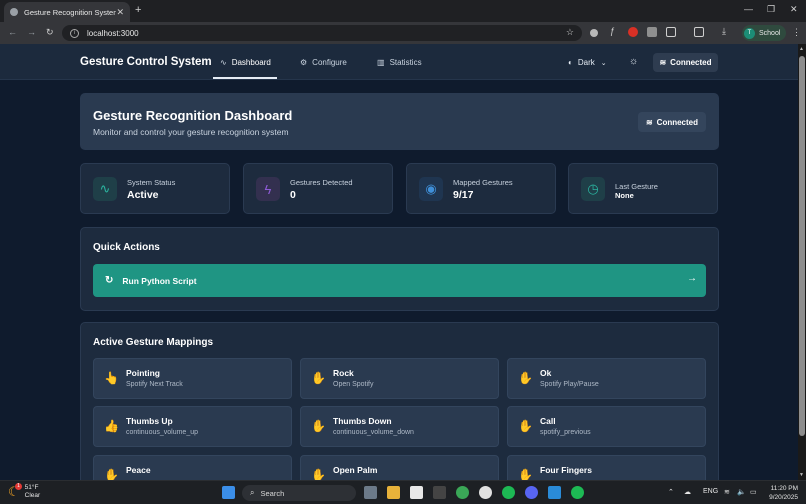 The width and height of the screenshot is (806, 504). Describe the element at coordinates (802, 246) in the screenshot. I see `scrollbar-thumb` at that location.